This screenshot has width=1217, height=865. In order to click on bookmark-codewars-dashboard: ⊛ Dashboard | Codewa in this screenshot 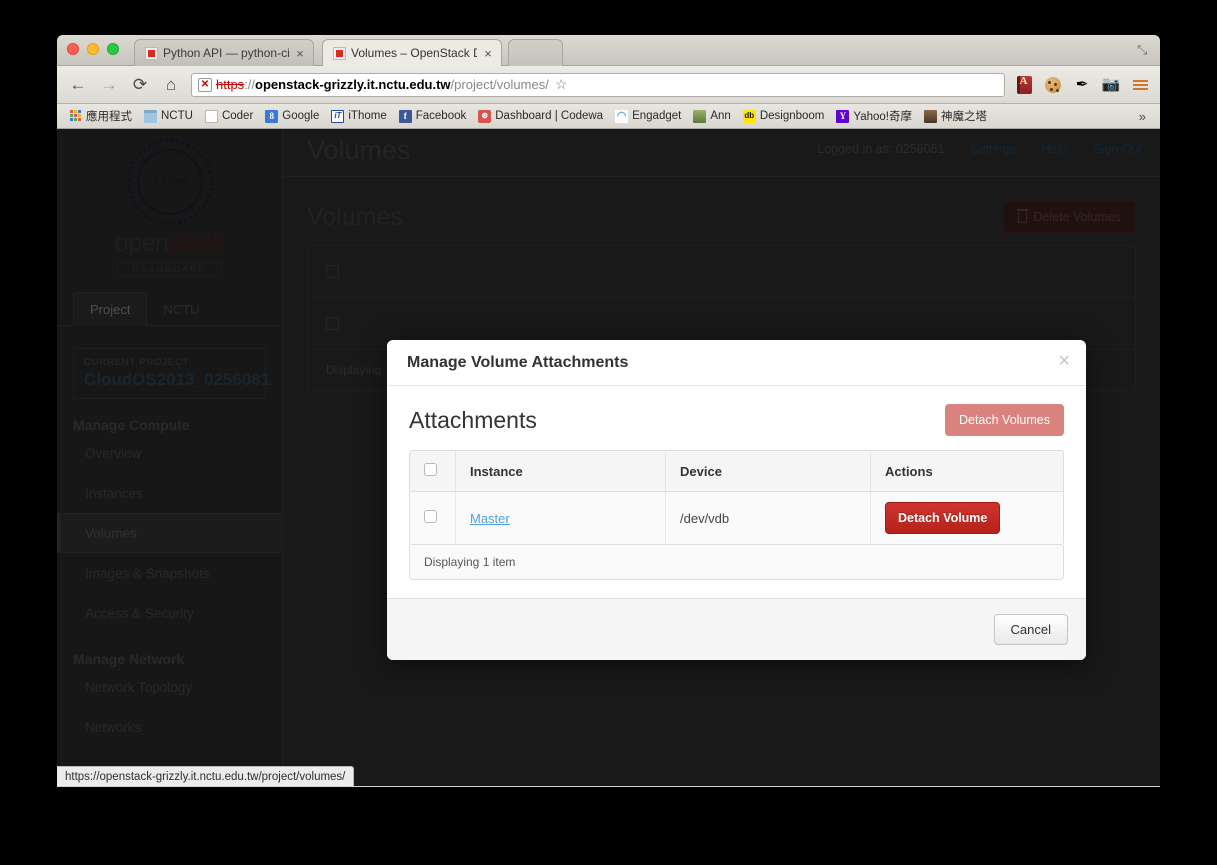, I will do `click(540, 116)`.